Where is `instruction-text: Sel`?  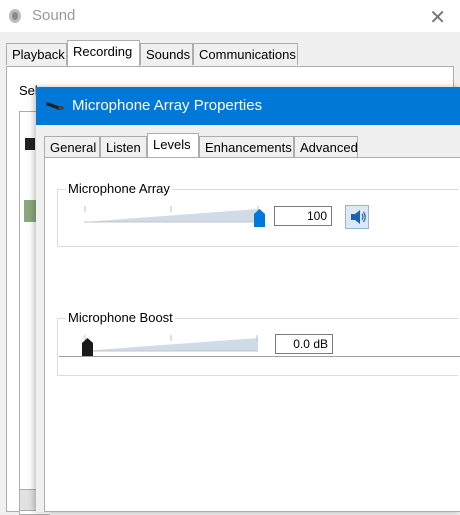 instruction-text: Sel is located at coordinates (28, 90).